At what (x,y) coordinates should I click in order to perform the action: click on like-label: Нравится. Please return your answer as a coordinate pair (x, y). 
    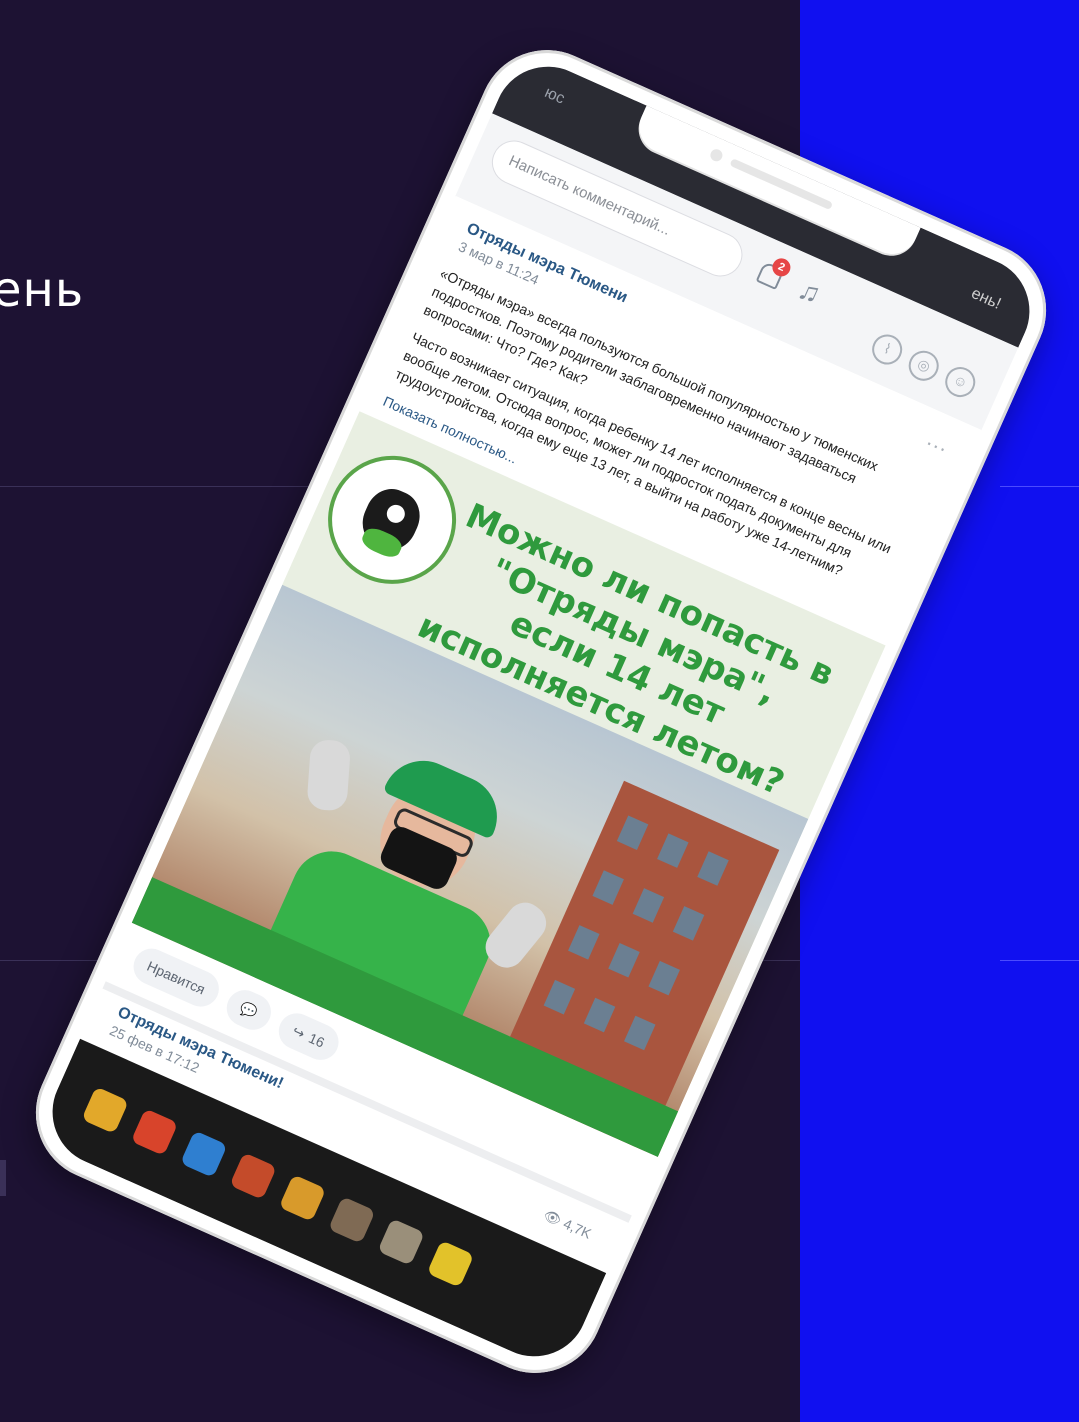
    Looking at the image, I should click on (176, 977).